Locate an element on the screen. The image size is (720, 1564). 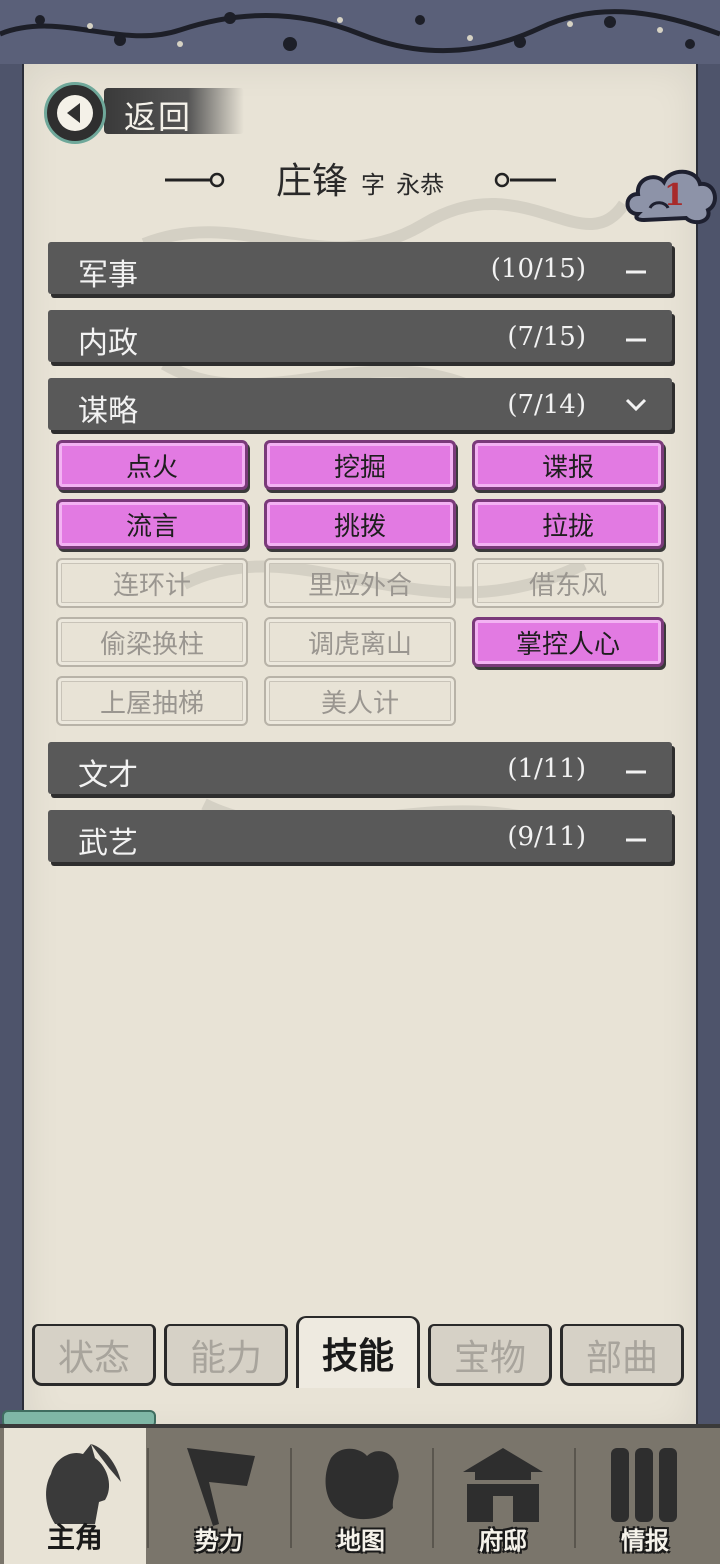
nav-label: 情报 is located at coordinates (645, 1540).